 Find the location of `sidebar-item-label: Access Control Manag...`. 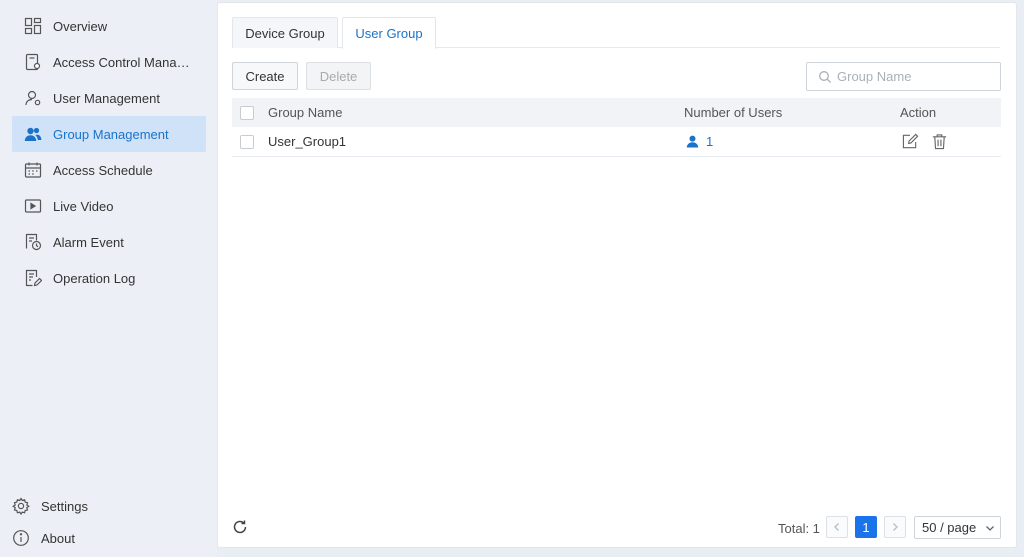

sidebar-item-label: Access Control Manag... is located at coordinates (123, 62).